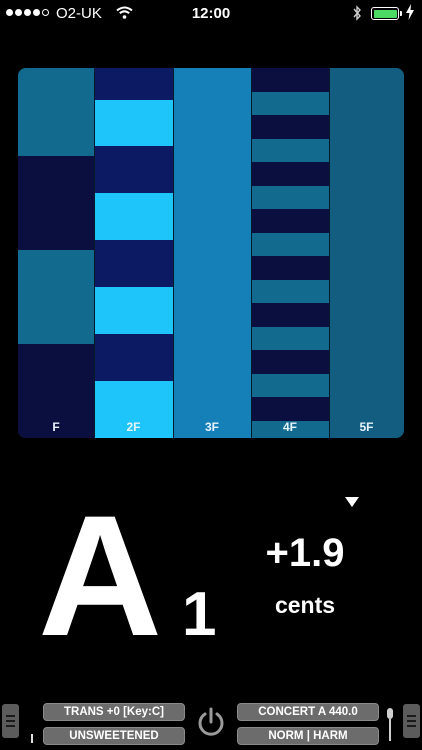 The width and height of the screenshot is (422, 750). I want to click on cents-value: +1.9, so click(305, 553).